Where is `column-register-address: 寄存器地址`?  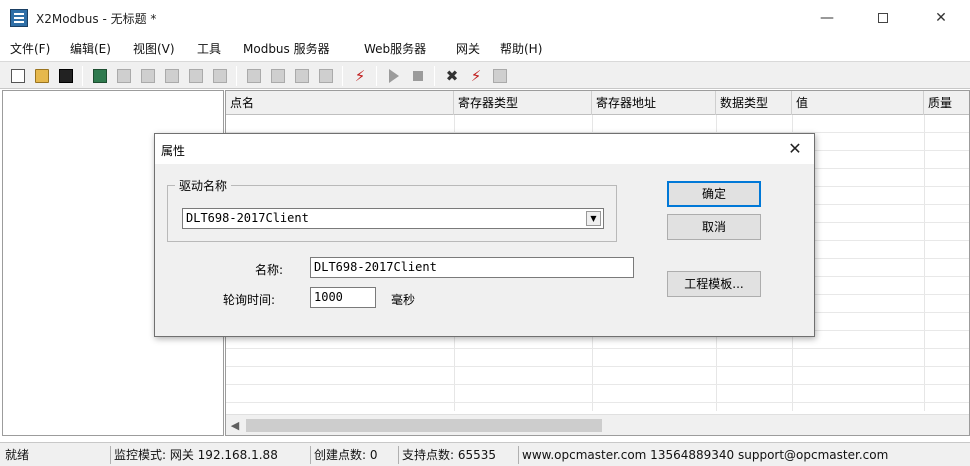 column-register-address: 寄存器地址 is located at coordinates (654, 103).